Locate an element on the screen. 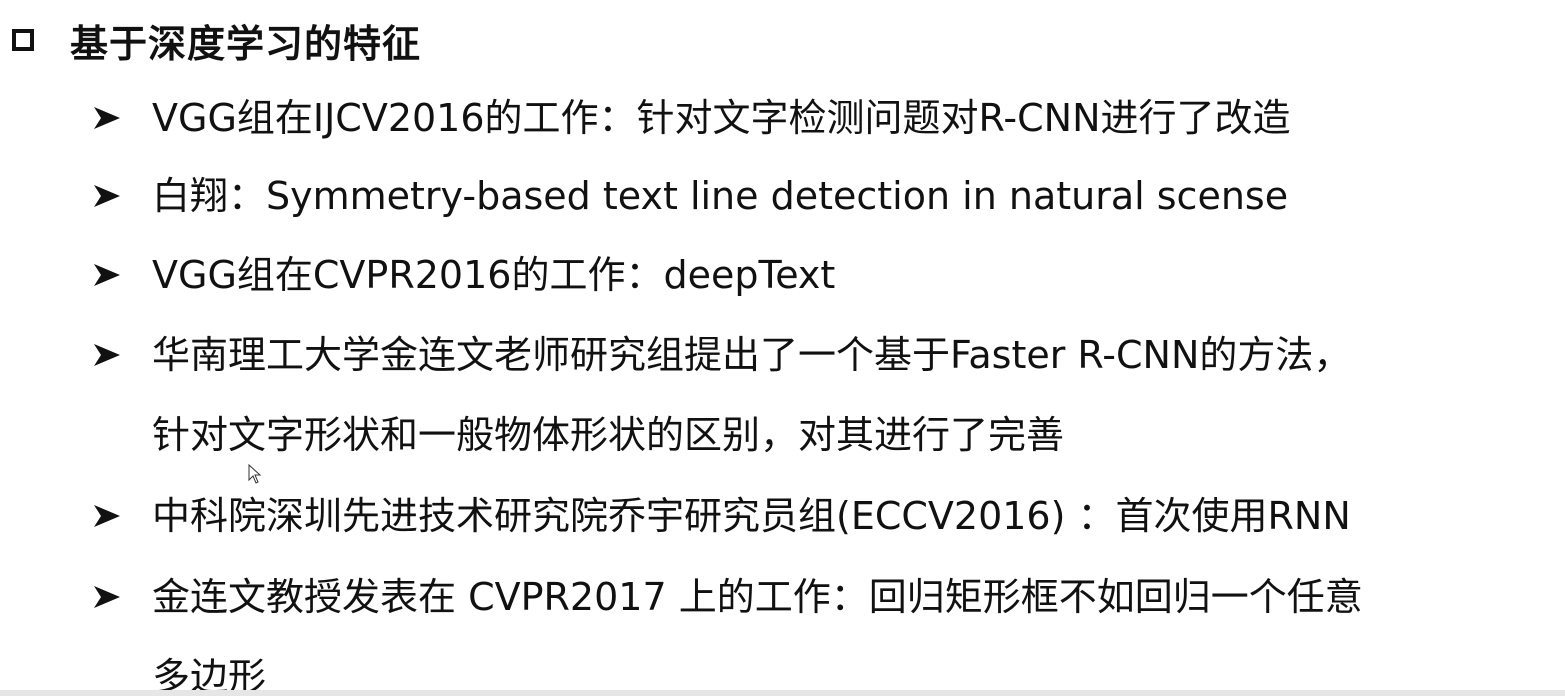 This screenshot has height=699, width=1565. bullet-text-line: 针对文字形状和一般物体形状的区别，对其进行了完善 is located at coordinates (608, 435).